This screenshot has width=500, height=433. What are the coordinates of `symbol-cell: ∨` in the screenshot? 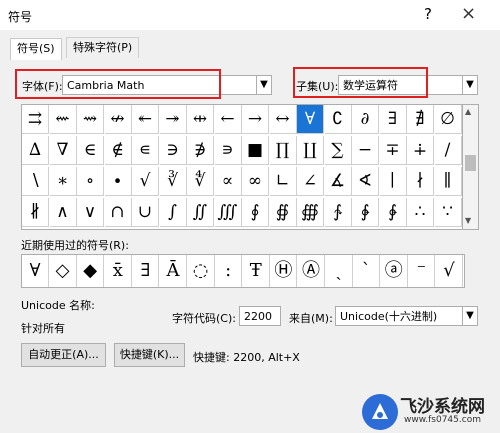 It's located at (90, 212).